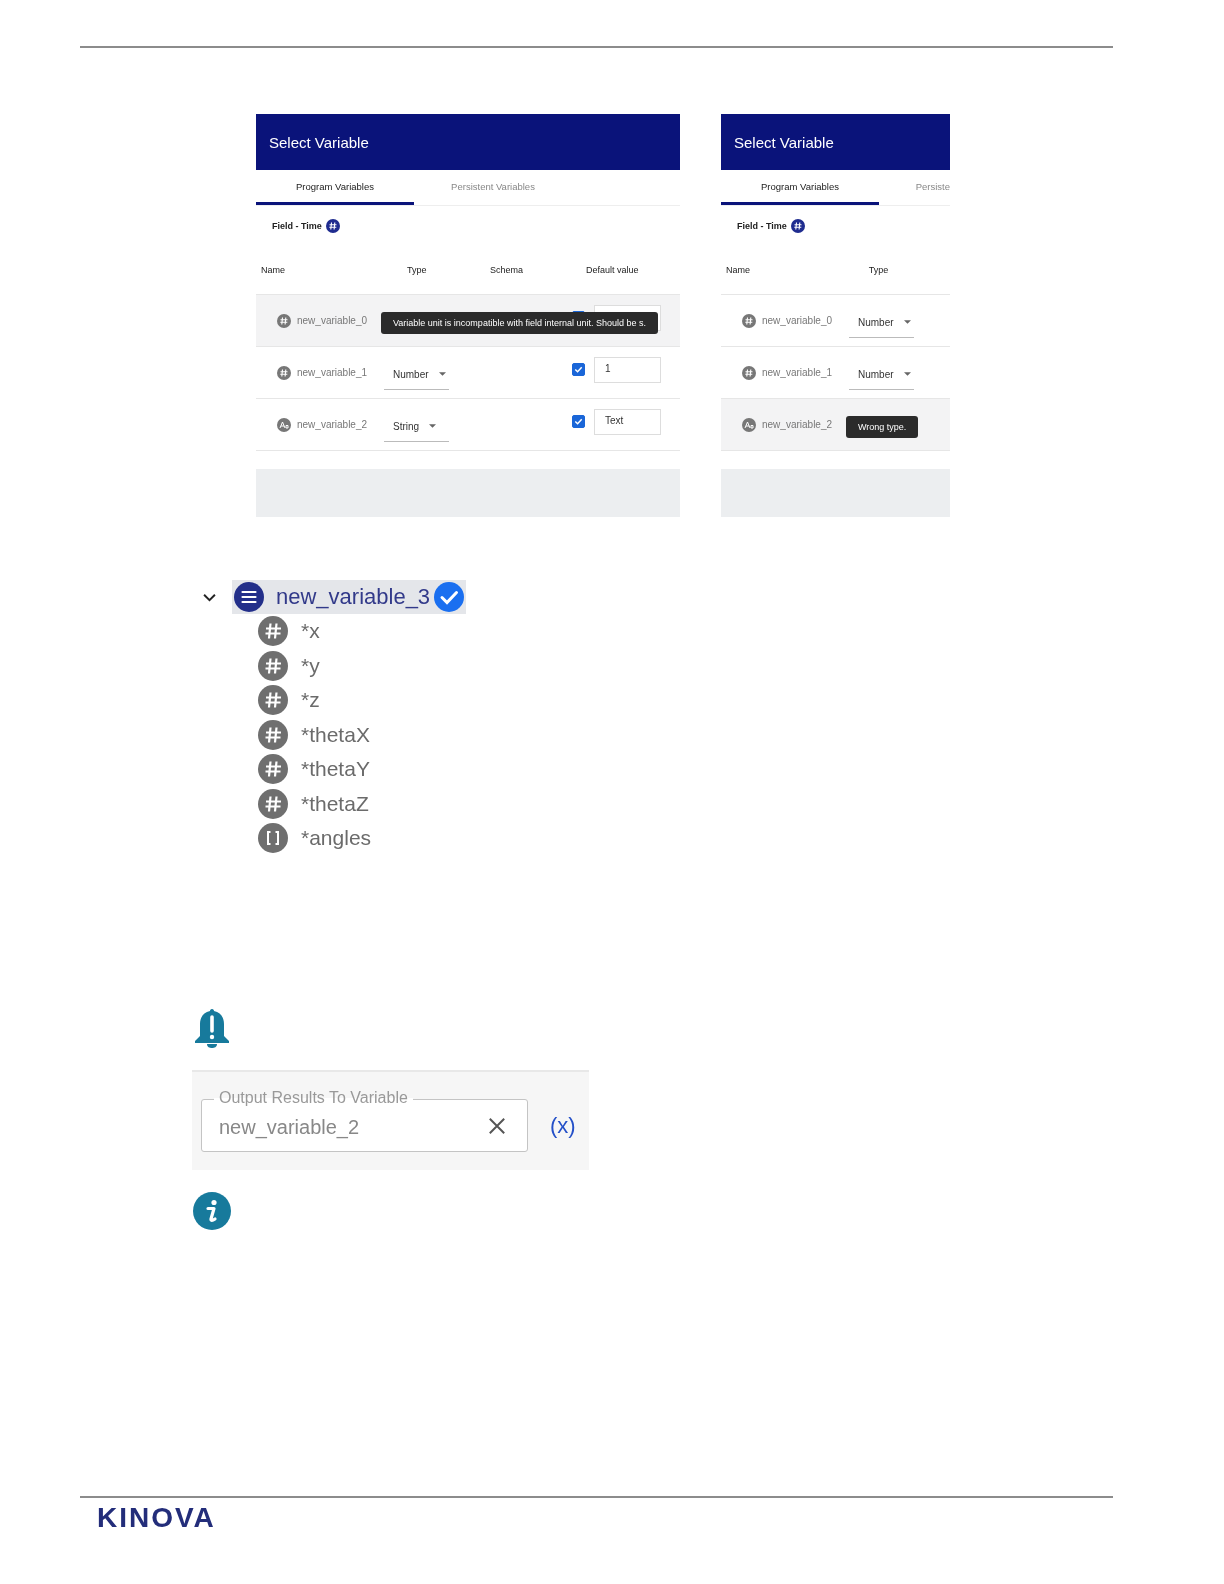 Image resolution: width=1224 pixels, height=1584 pixels. I want to click on close-icon, so click(497, 1125).